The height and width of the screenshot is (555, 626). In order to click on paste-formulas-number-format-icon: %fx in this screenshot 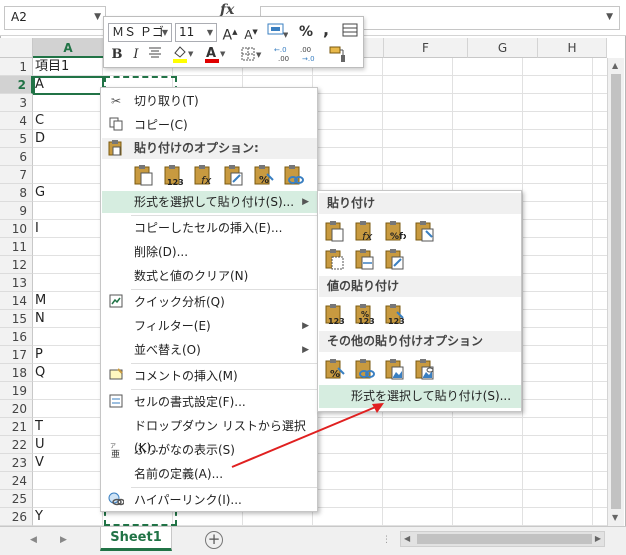, I will do `click(395, 231)`.